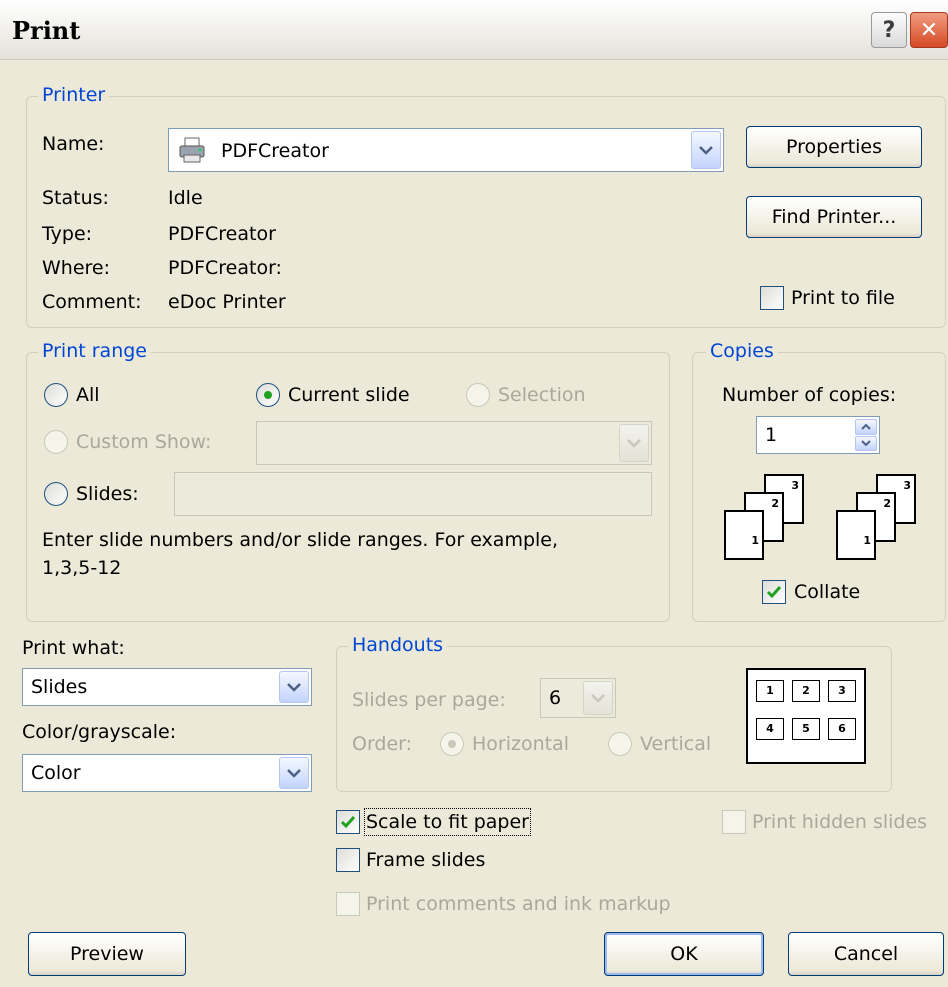 The width and height of the screenshot is (948, 987). I want to click on handout-slot: 3, so click(842, 691).